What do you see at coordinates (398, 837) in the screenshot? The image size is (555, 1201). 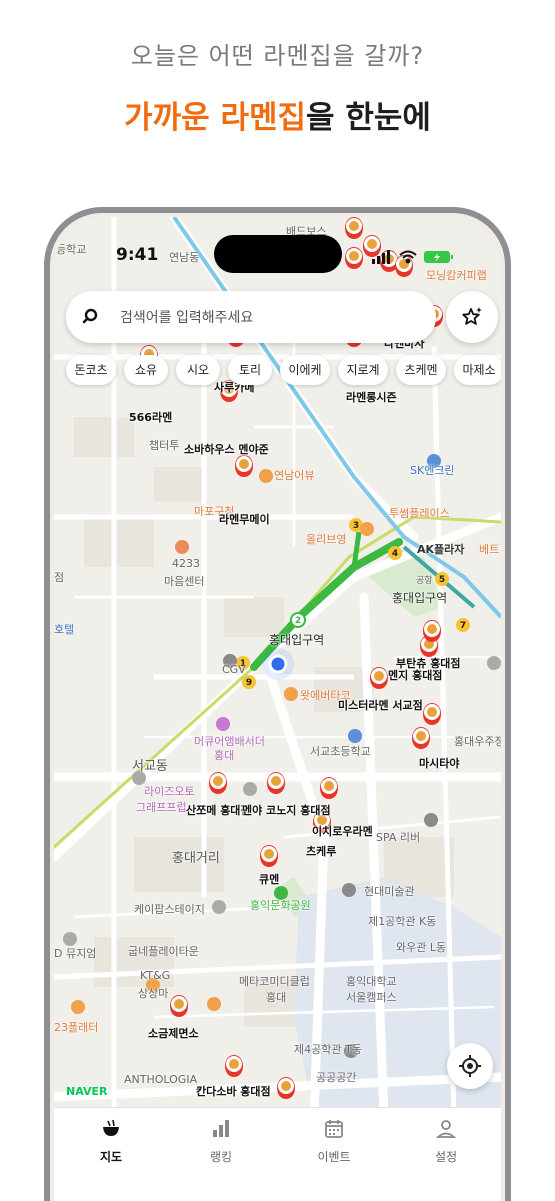 I see `map-label-spa: SPA 리버` at bounding box center [398, 837].